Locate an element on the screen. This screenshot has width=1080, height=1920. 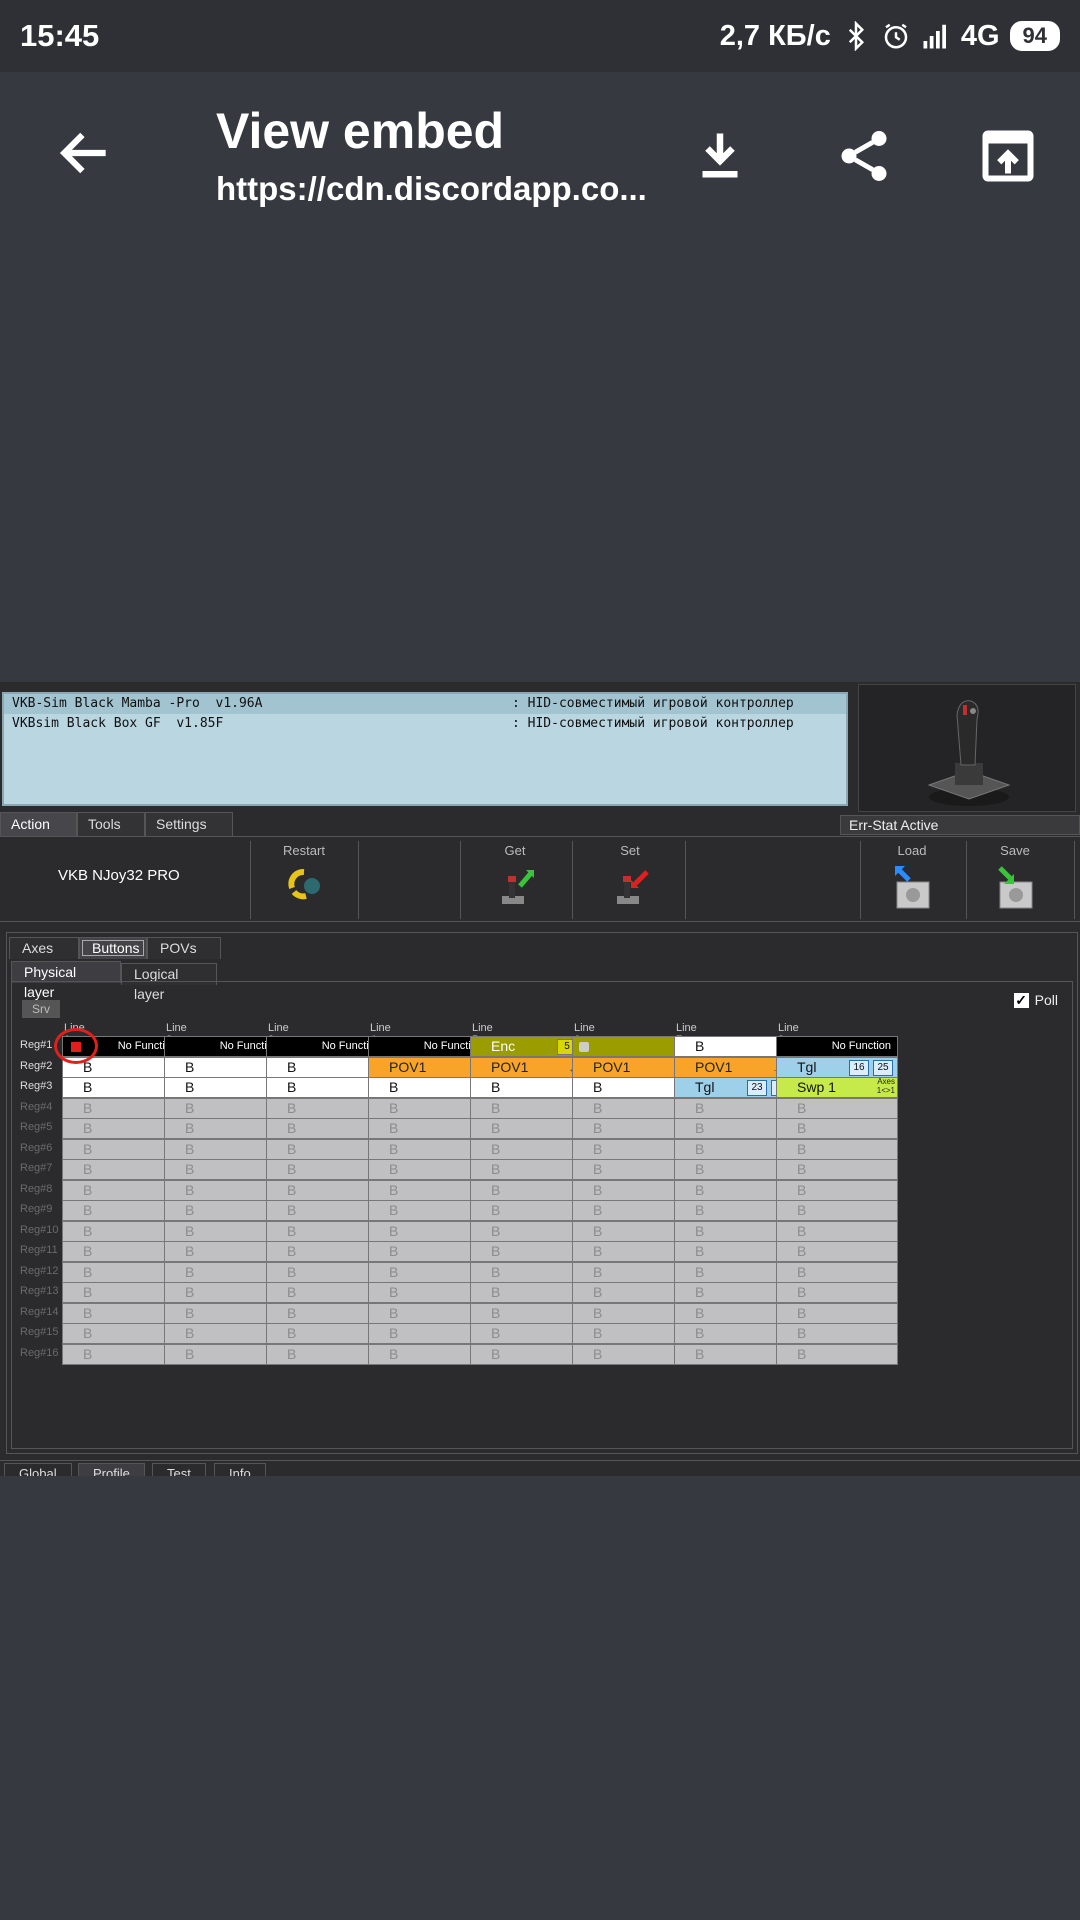
cell-label: Enc is located at coordinates (503, 1046).